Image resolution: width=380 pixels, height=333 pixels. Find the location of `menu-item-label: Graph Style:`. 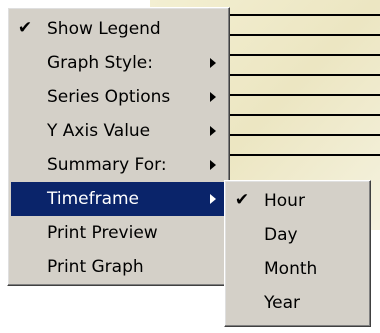

menu-item-label: Graph Style: is located at coordinates (100, 63).